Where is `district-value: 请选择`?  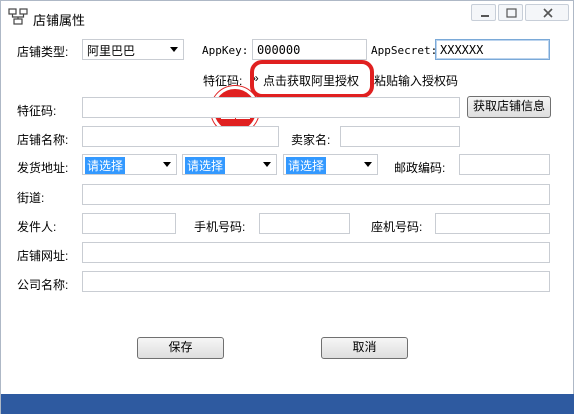
district-value: 请选择 is located at coordinates (306, 165).